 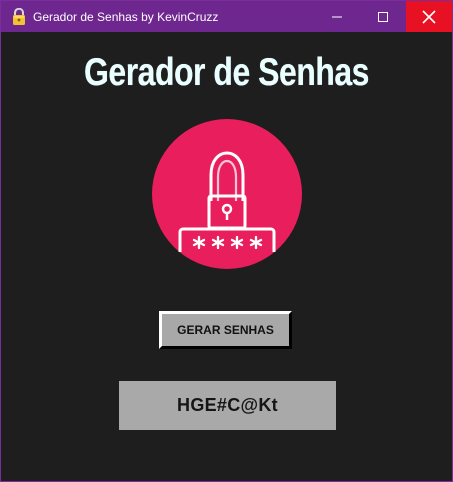 I want to click on generate-passwords-button: GERAR SENHAS, so click(x=225, y=330).